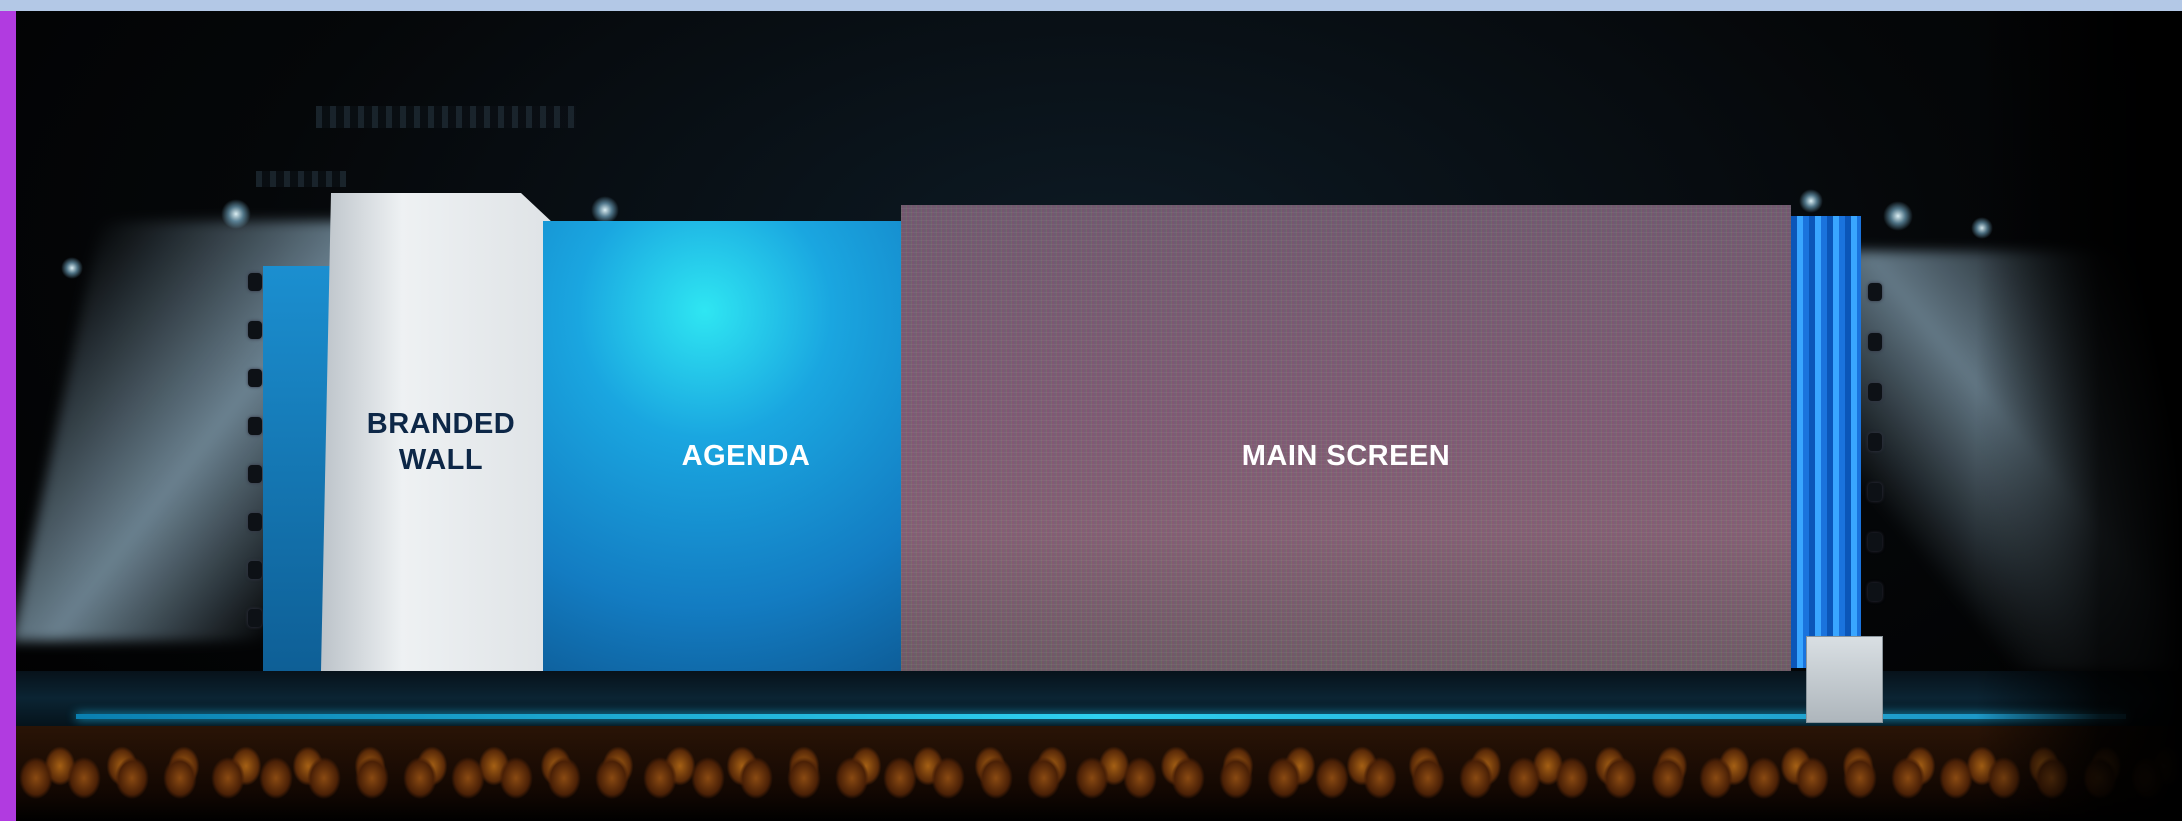 This screenshot has height=821, width=2182. I want to click on agenda-label: AGENDA, so click(746, 456).